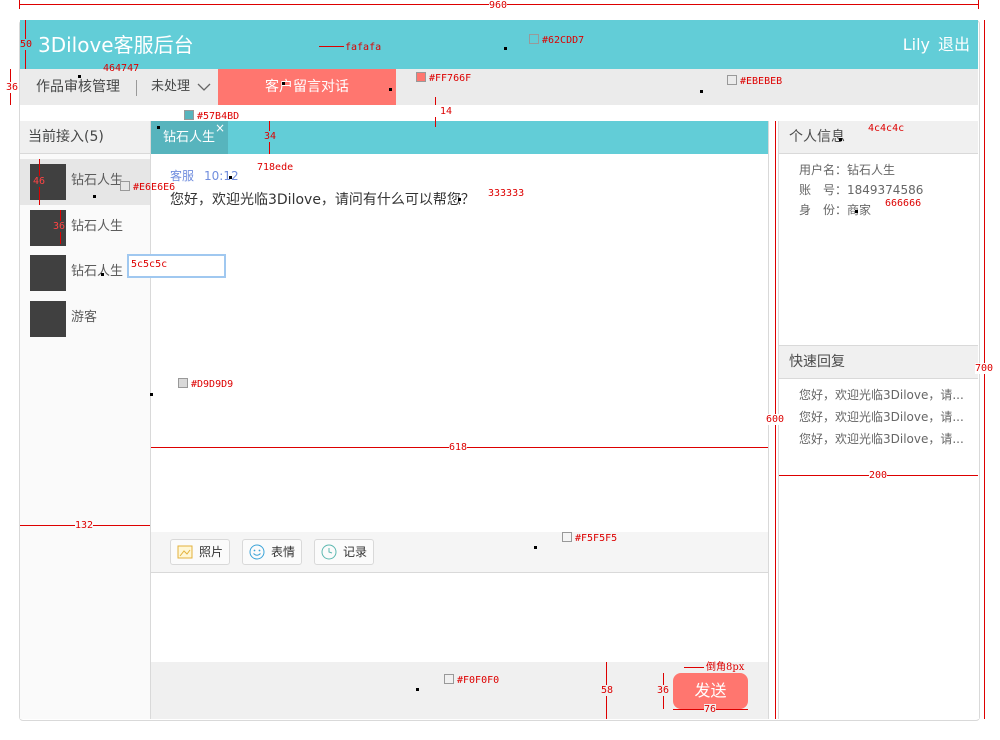 This screenshot has width=1000, height=740. Describe the element at coordinates (221, 176) in the screenshot. I see `message-time: 10:12` at that location.